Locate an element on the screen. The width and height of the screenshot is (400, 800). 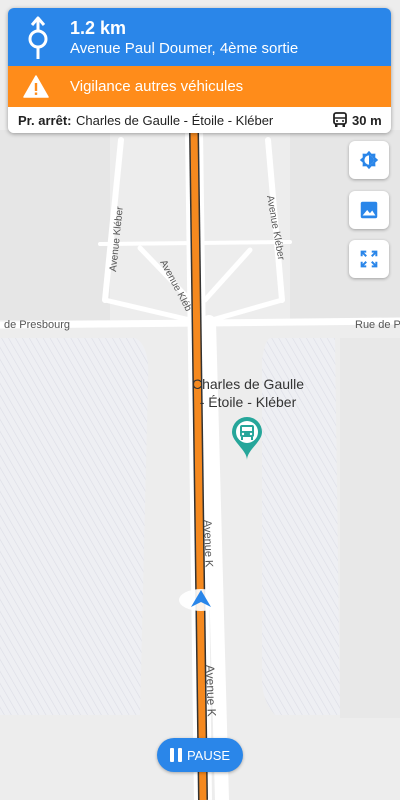
next-stop-prefix: Pr. arrêt: is located at coordinates (45, 120).